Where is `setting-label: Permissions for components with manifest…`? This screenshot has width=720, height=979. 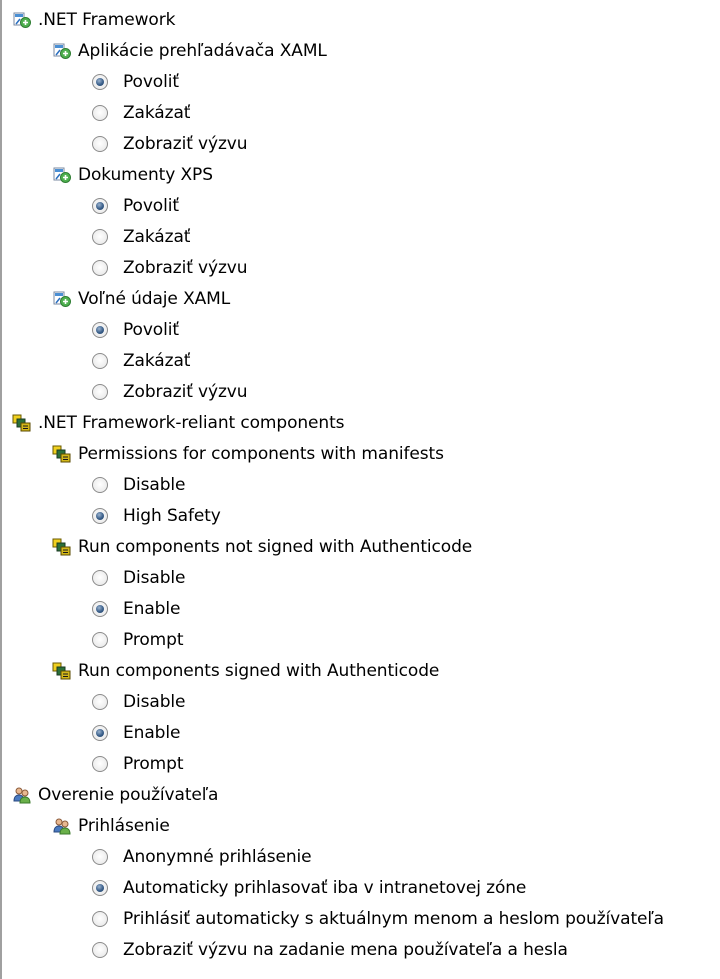 setting-label: Permissions for components with manifest… is located at coordinates (261, 453).